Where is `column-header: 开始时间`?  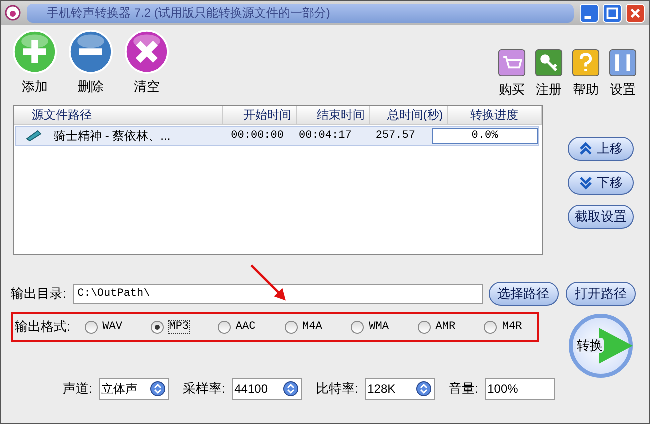
column-header: 开始时间 is located at coordinates (260, 115).